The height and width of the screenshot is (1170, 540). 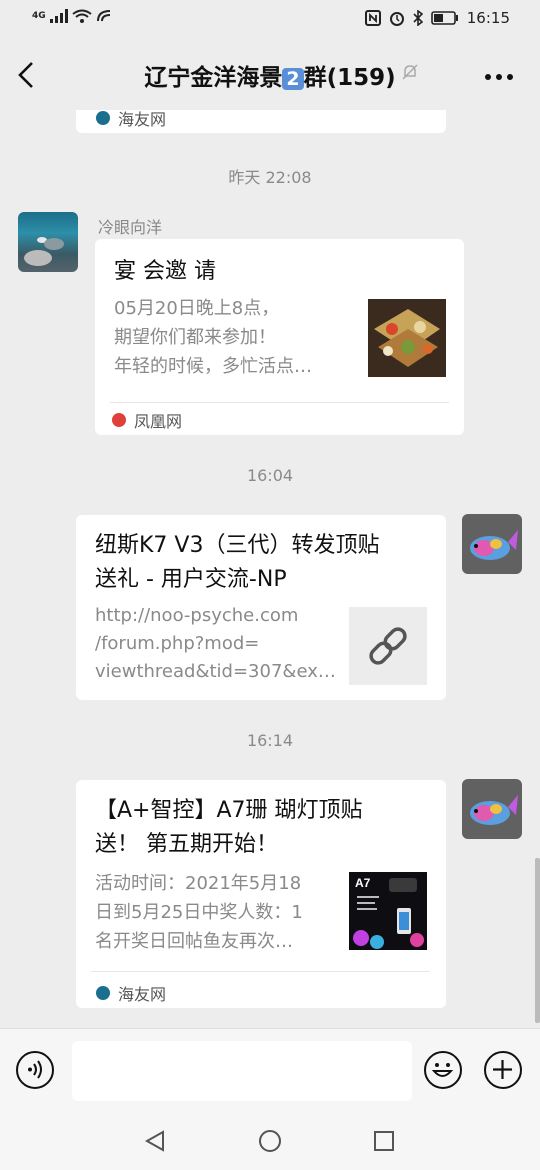 What do you see at coordinates (39, 16) in the screenshot?
I see `network-label: 4G` at bounding box center [39, 16].